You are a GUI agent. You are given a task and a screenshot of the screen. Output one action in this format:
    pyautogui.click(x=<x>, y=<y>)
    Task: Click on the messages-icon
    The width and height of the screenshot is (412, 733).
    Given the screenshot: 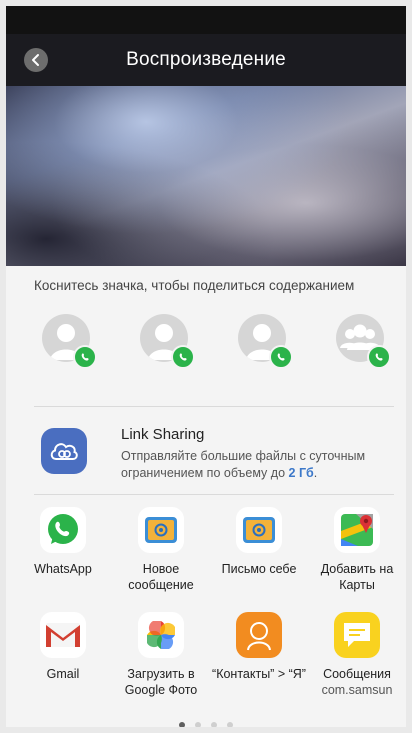 What is the action you would take?
    pyautogui.click(x=357, y=635)
    